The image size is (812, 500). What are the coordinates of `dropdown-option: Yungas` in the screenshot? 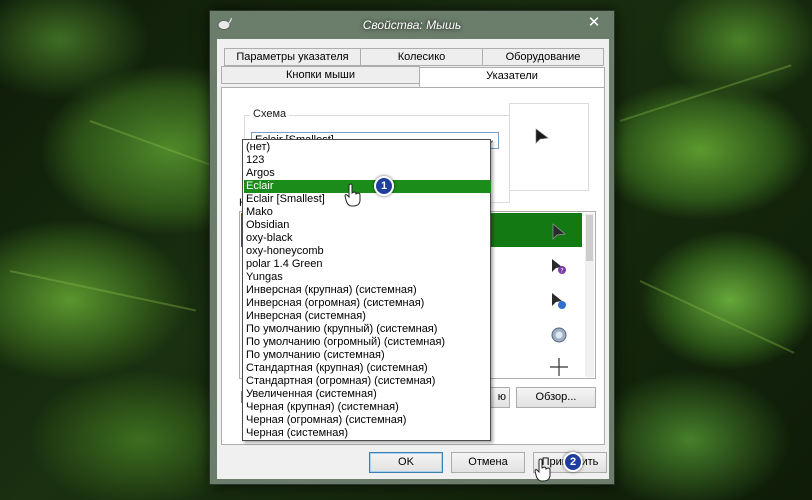 It's located at (367, 277).